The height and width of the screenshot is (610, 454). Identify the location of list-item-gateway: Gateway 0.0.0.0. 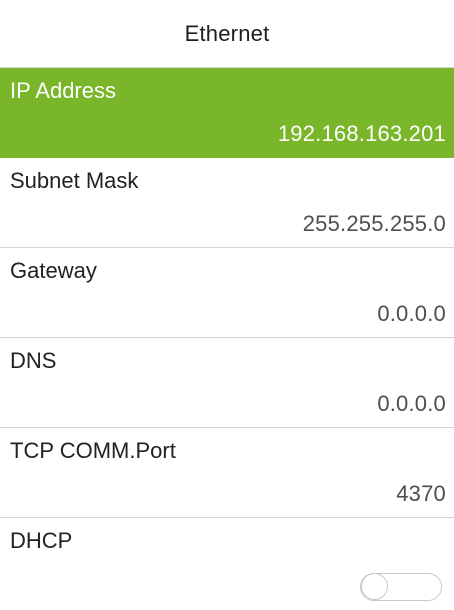
(227, 293).